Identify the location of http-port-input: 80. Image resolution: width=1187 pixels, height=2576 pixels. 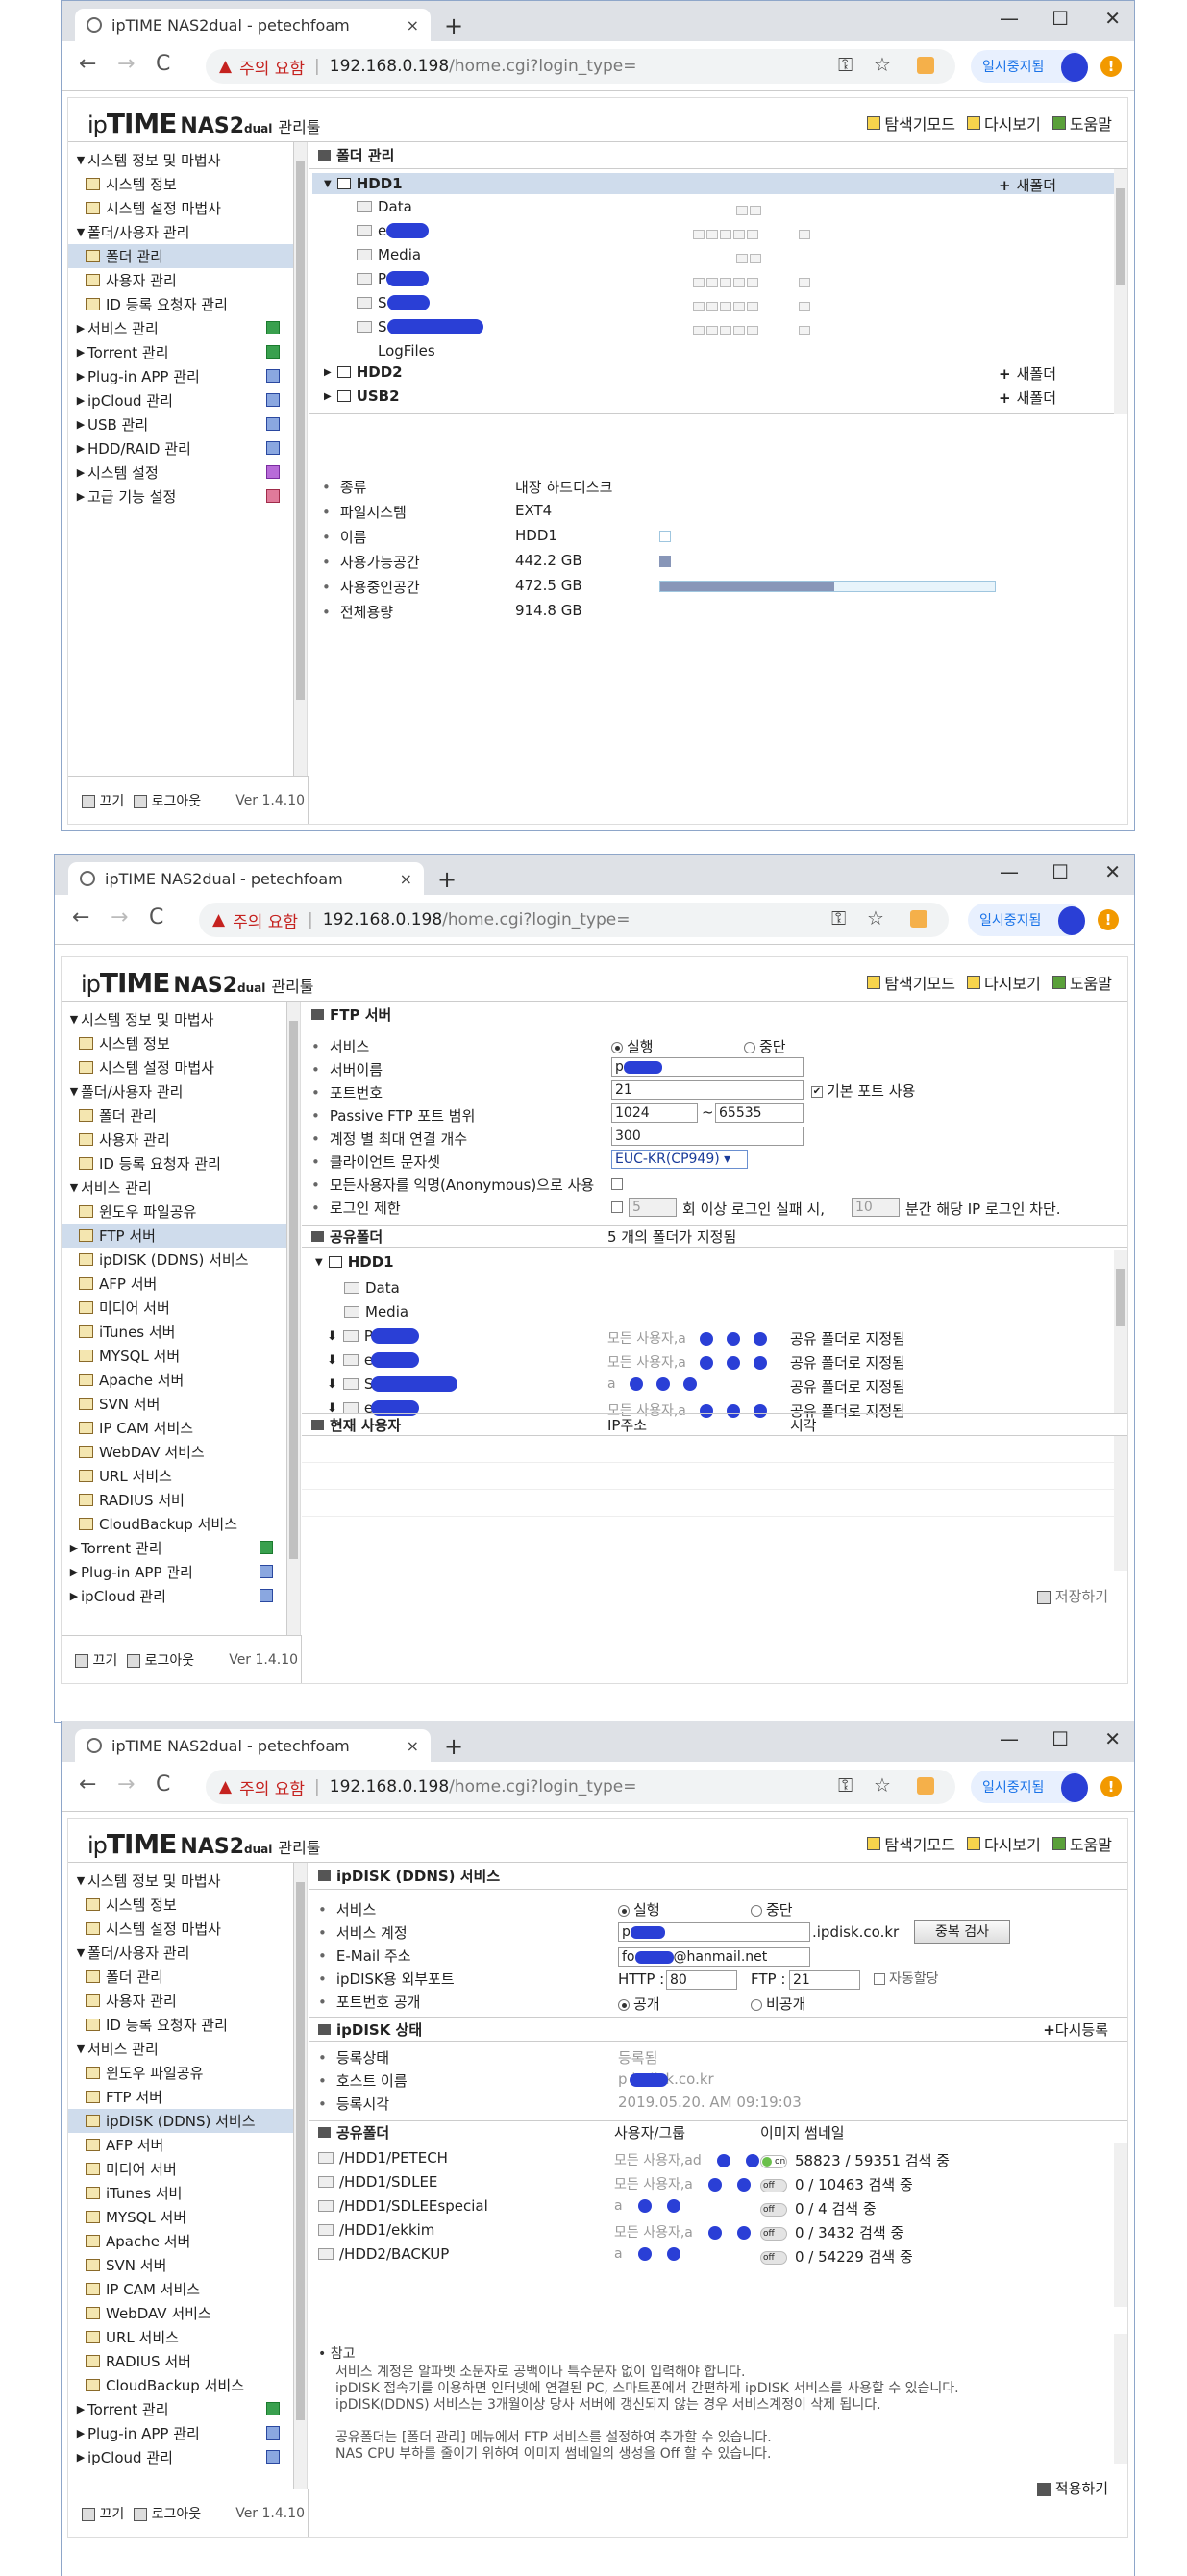
(701, 1980).